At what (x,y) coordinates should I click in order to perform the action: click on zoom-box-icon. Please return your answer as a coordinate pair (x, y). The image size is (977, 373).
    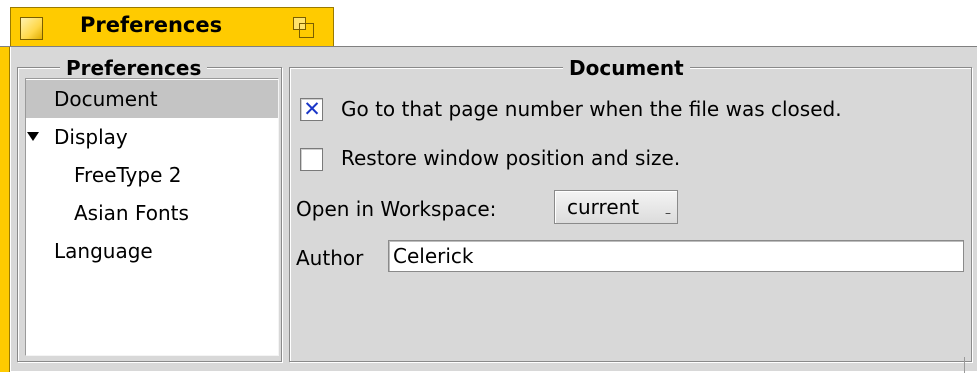
    Looking at the image, I should click on (304, 28).